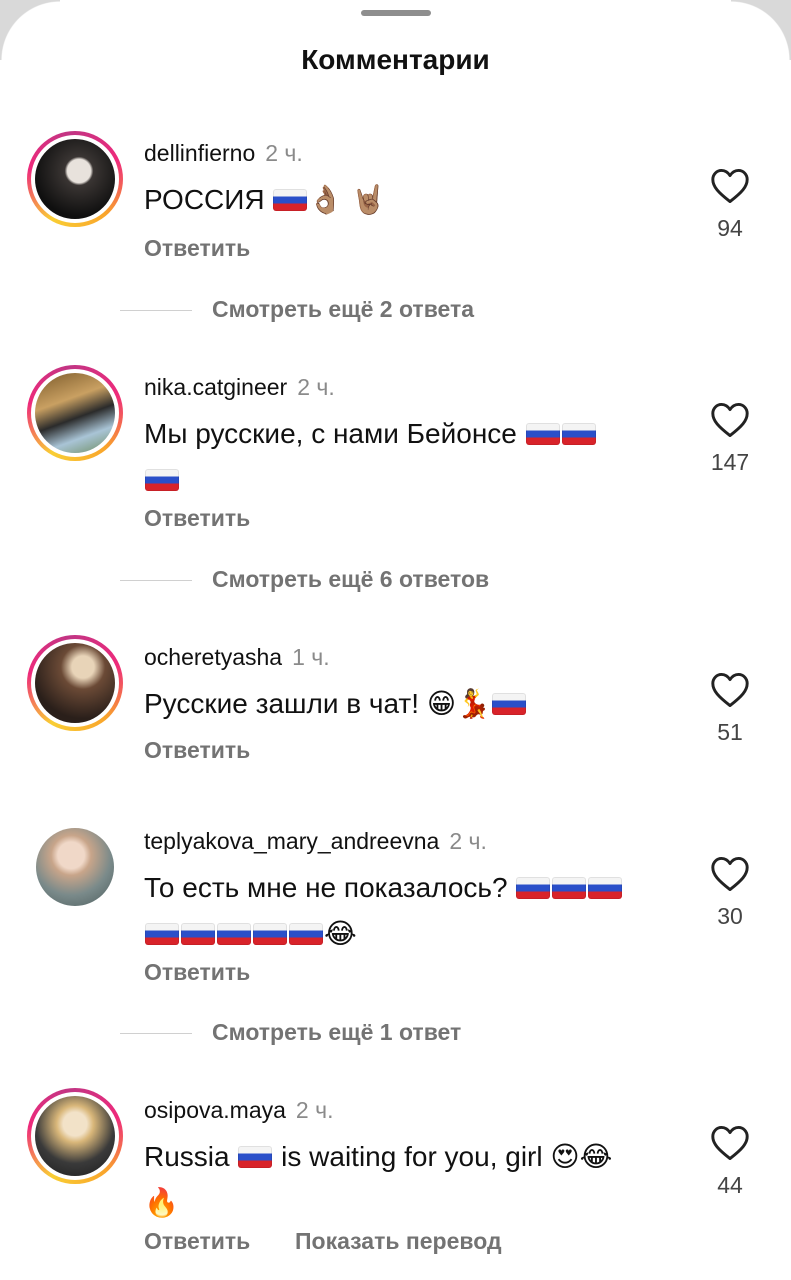 This screenshot has height=1280, width=791. I want to click on comment-username: nika.catgineer, so click(215, 387).